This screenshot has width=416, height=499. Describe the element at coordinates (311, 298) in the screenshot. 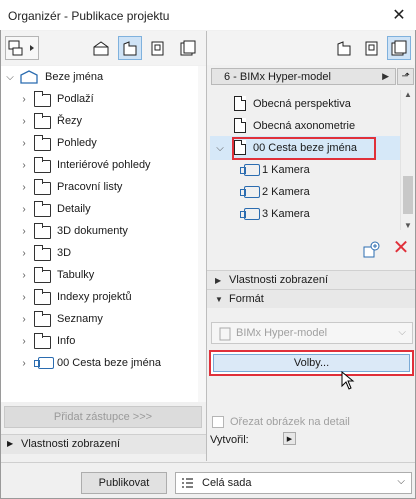

I see `format-section-header: ▼ Formát` at that location.